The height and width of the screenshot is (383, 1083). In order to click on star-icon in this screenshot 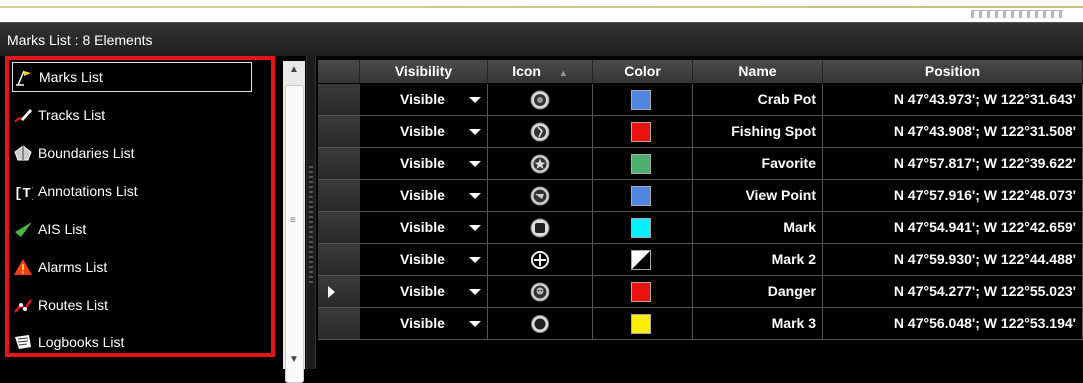, I will do `click(540, 164)`.